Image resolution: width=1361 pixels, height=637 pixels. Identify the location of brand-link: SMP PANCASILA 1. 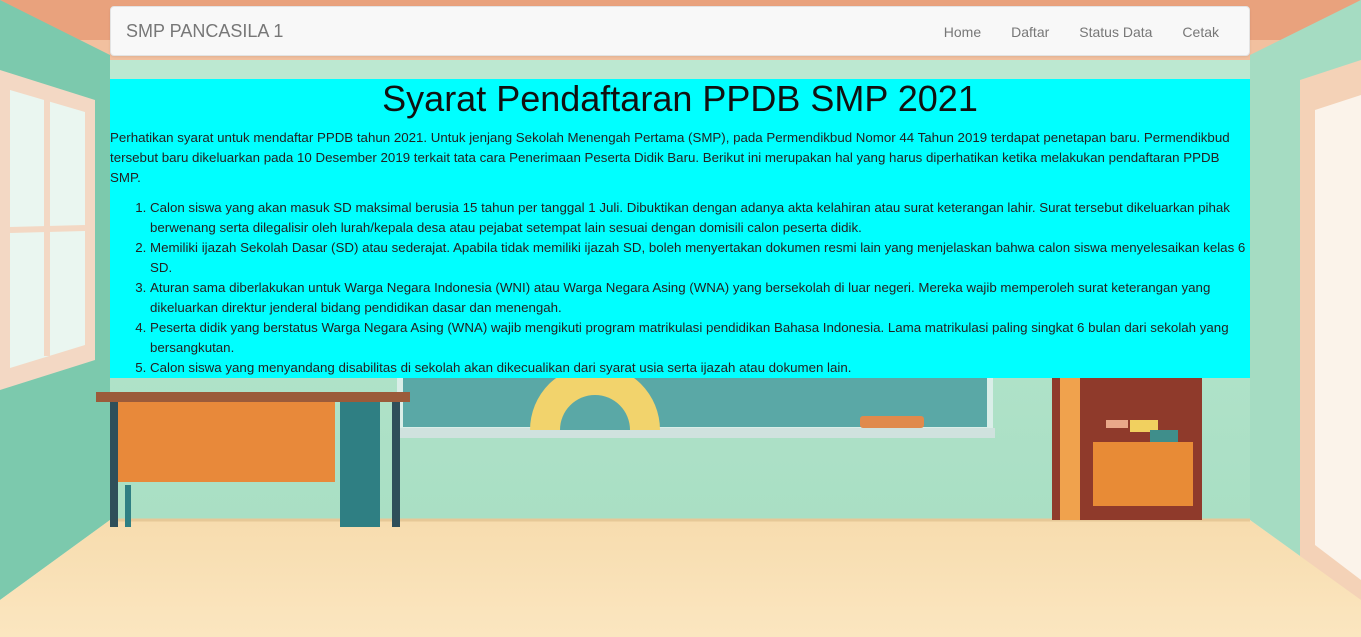
(204, 31).